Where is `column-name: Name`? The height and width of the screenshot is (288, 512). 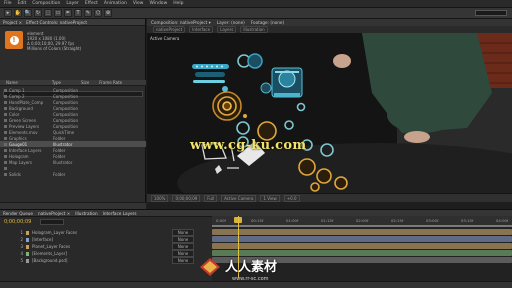 column-name: Name is located at coordinates (12, 82).